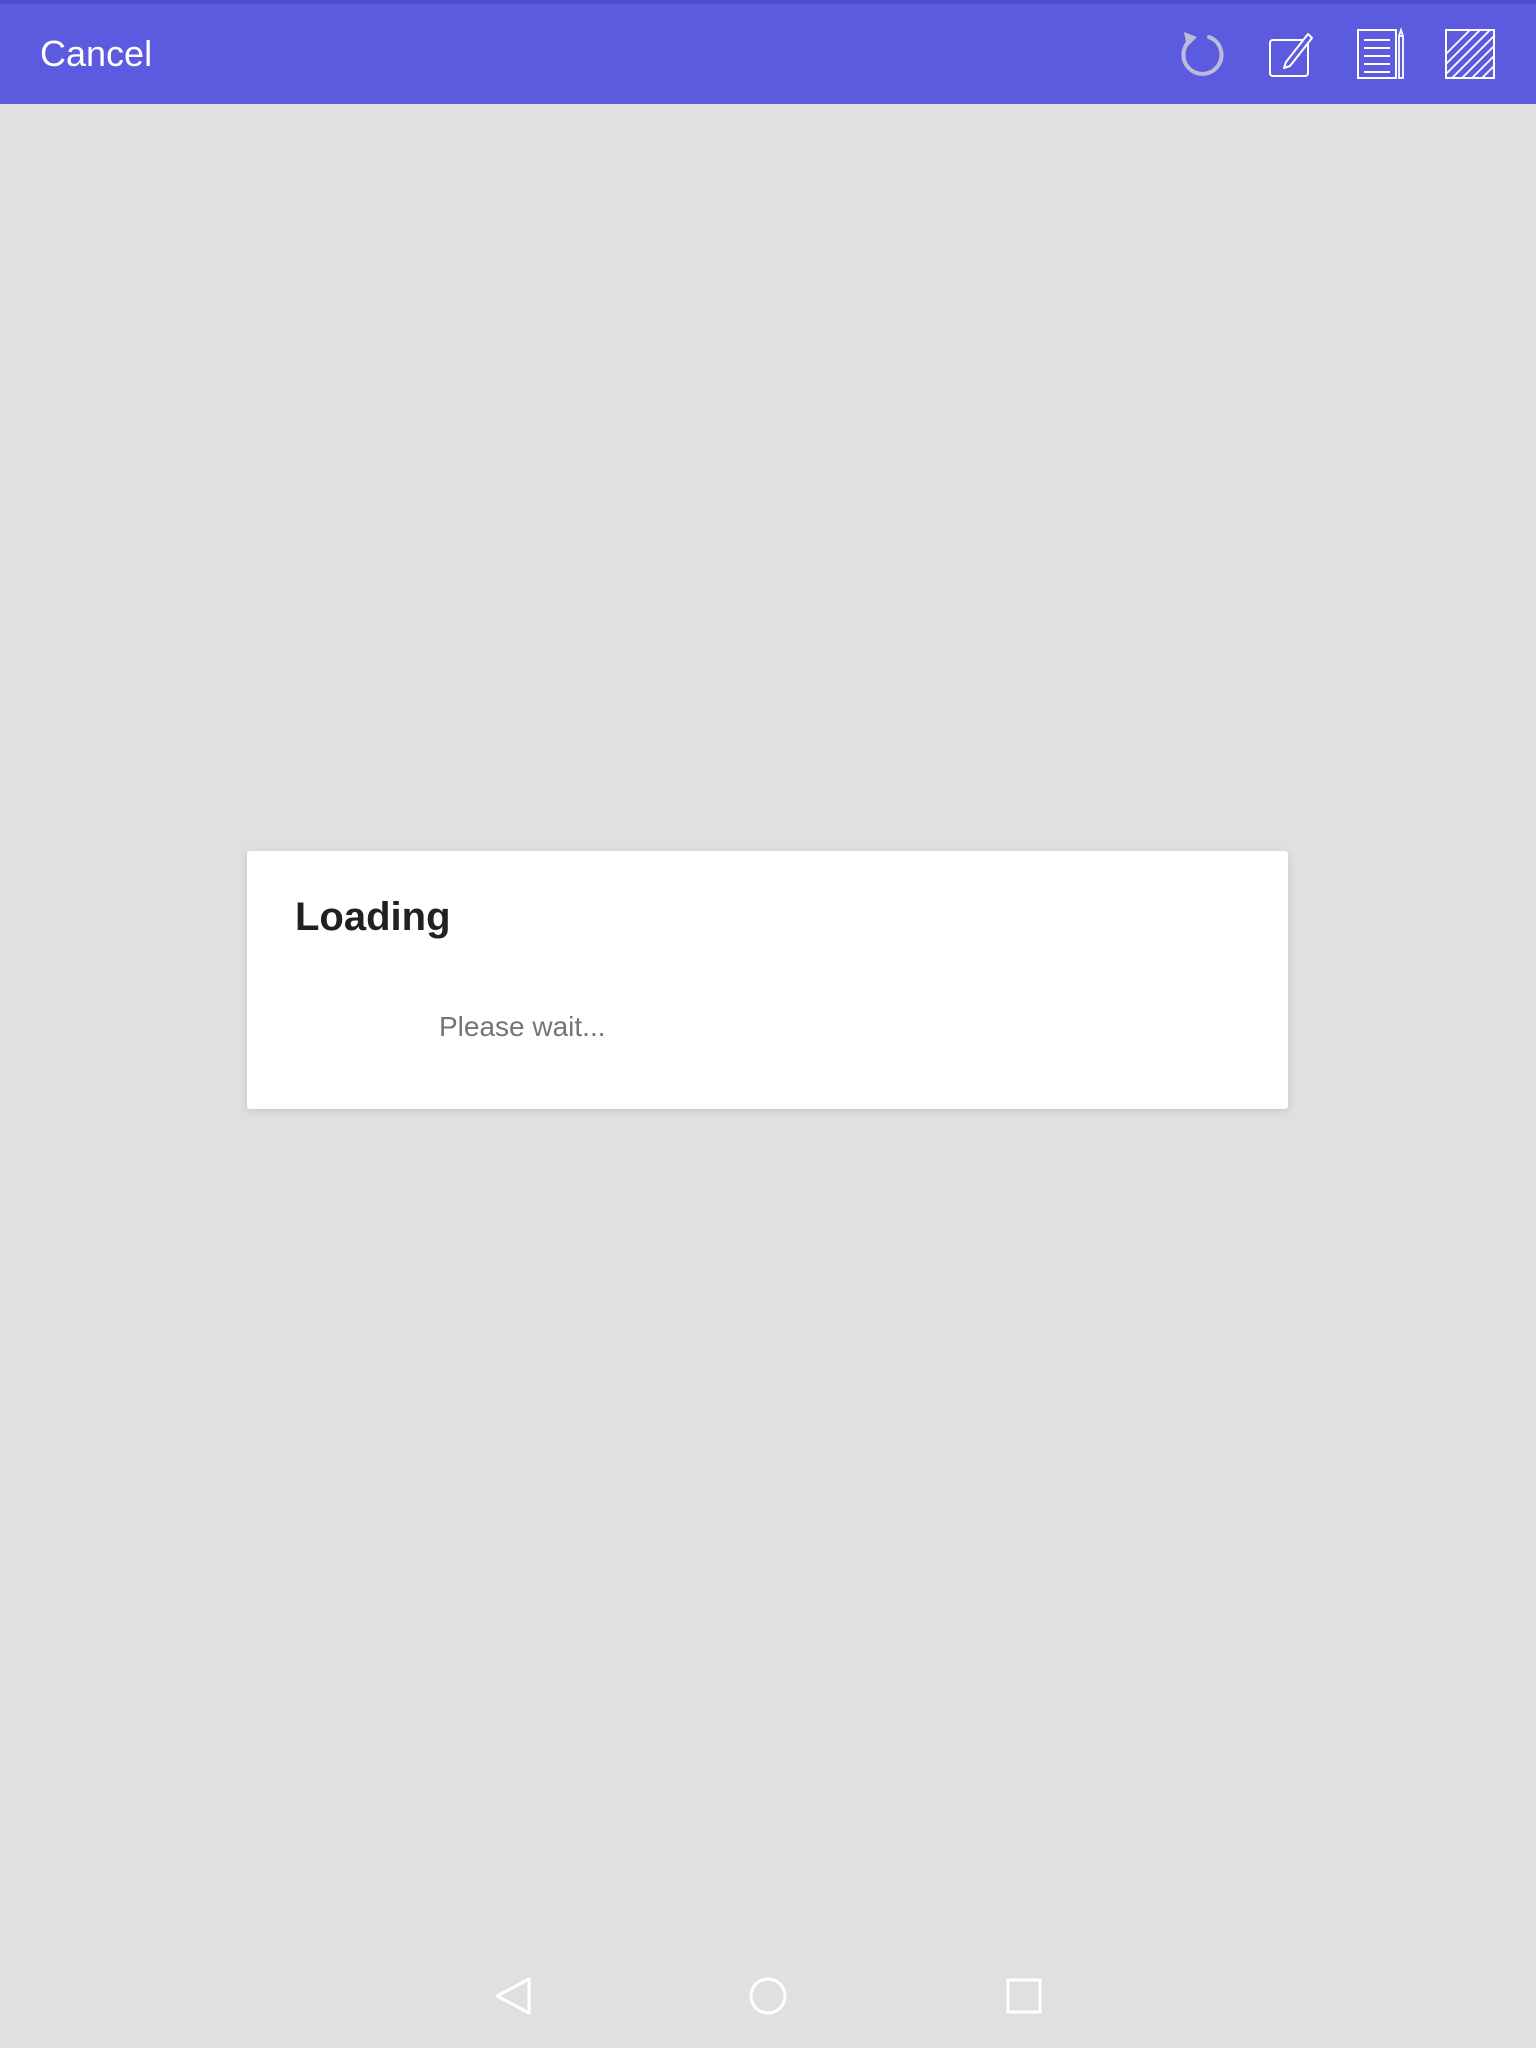 The image size is (1536, 2048). I want to click on cancel-button: Cancel, so click(96, 54).